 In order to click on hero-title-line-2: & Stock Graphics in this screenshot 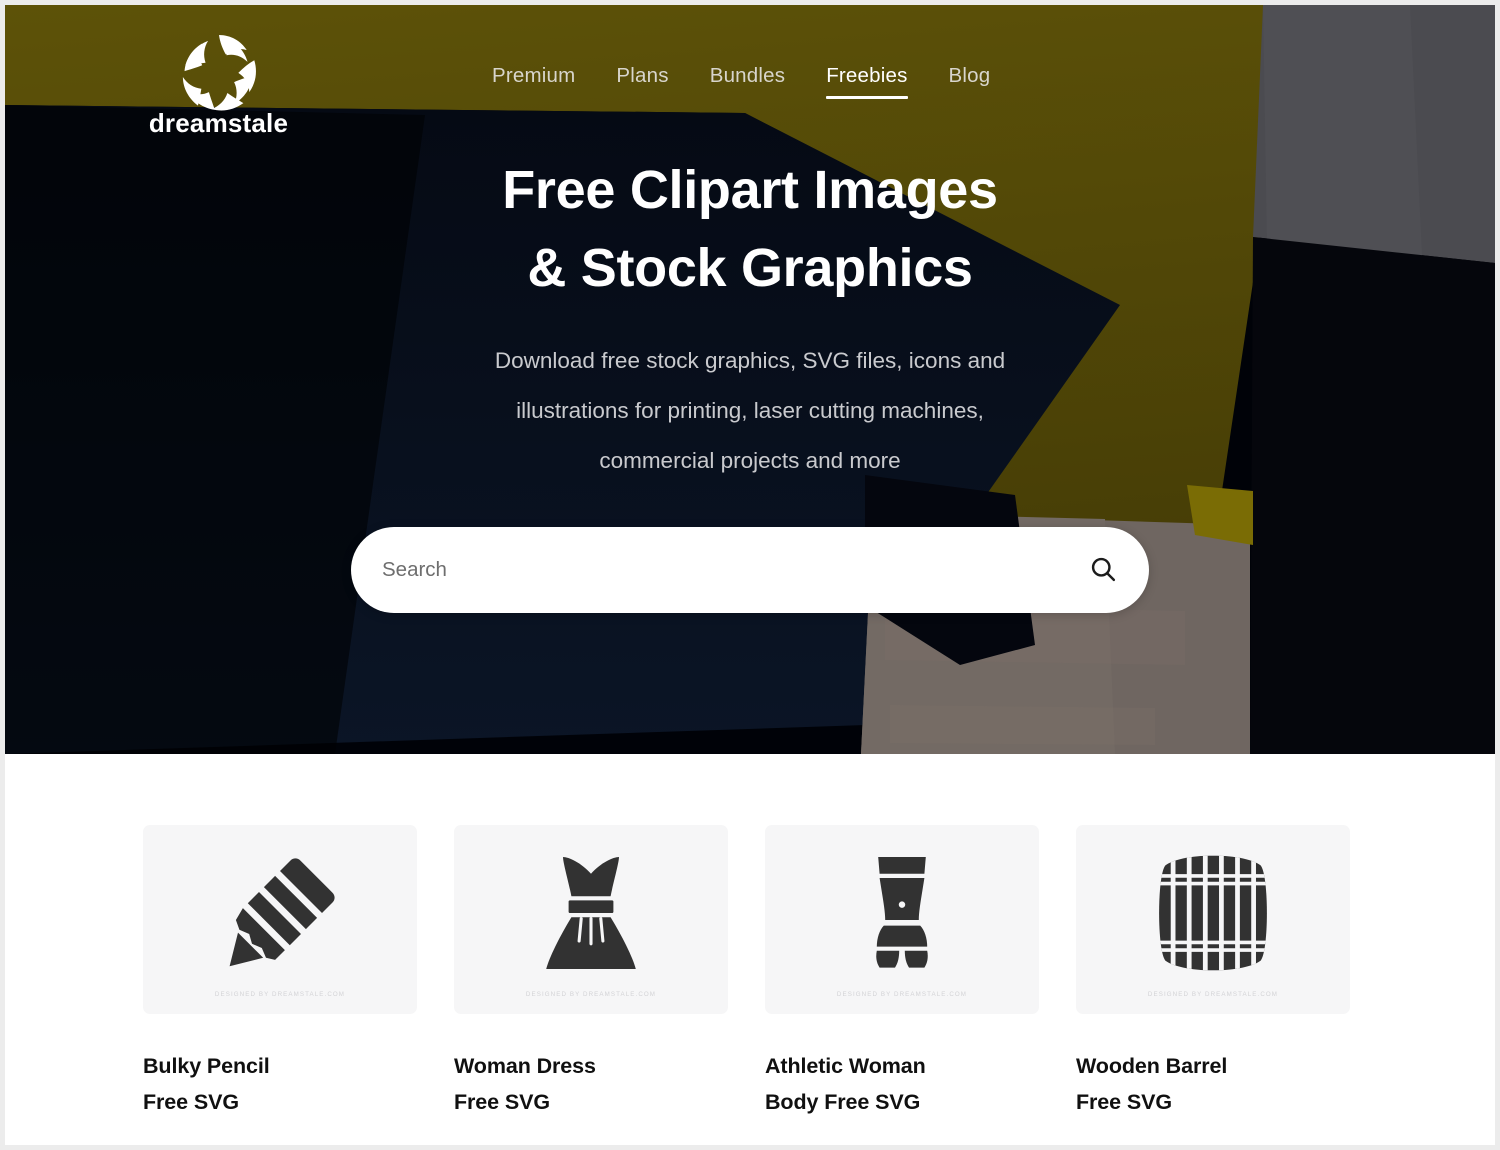, I will do `click(750, 268)`.